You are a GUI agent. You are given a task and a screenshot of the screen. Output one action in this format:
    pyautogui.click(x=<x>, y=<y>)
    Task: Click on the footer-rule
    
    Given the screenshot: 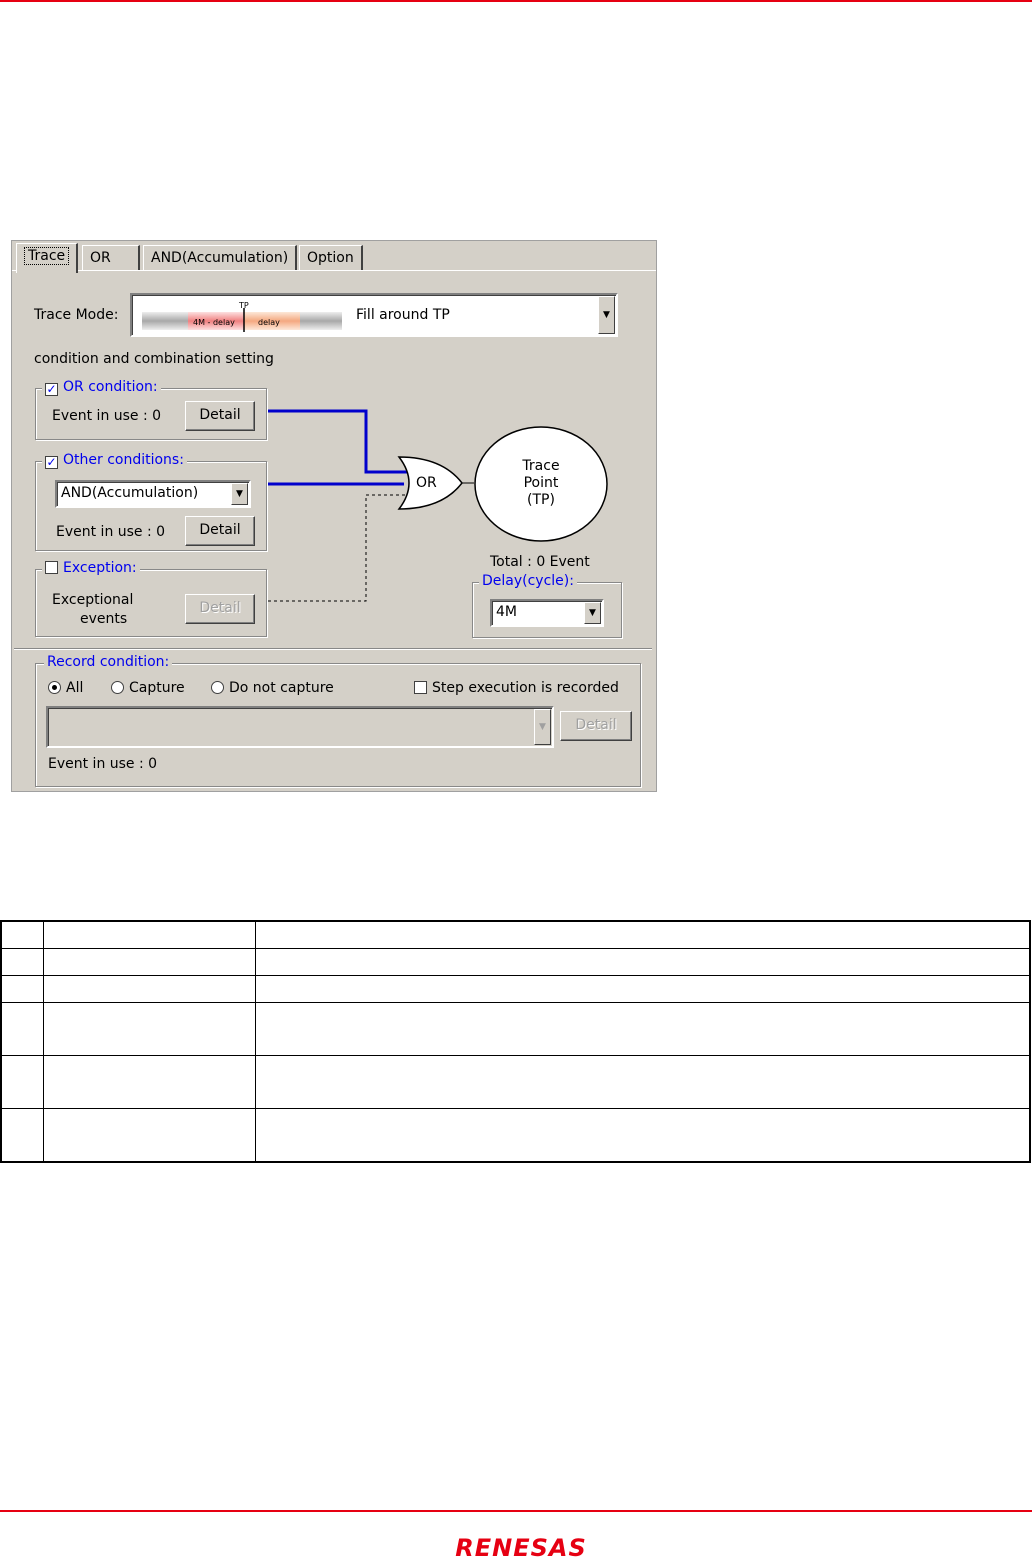 What is the action you would take?
    pyautogui.click(x=516, y=1511)
    